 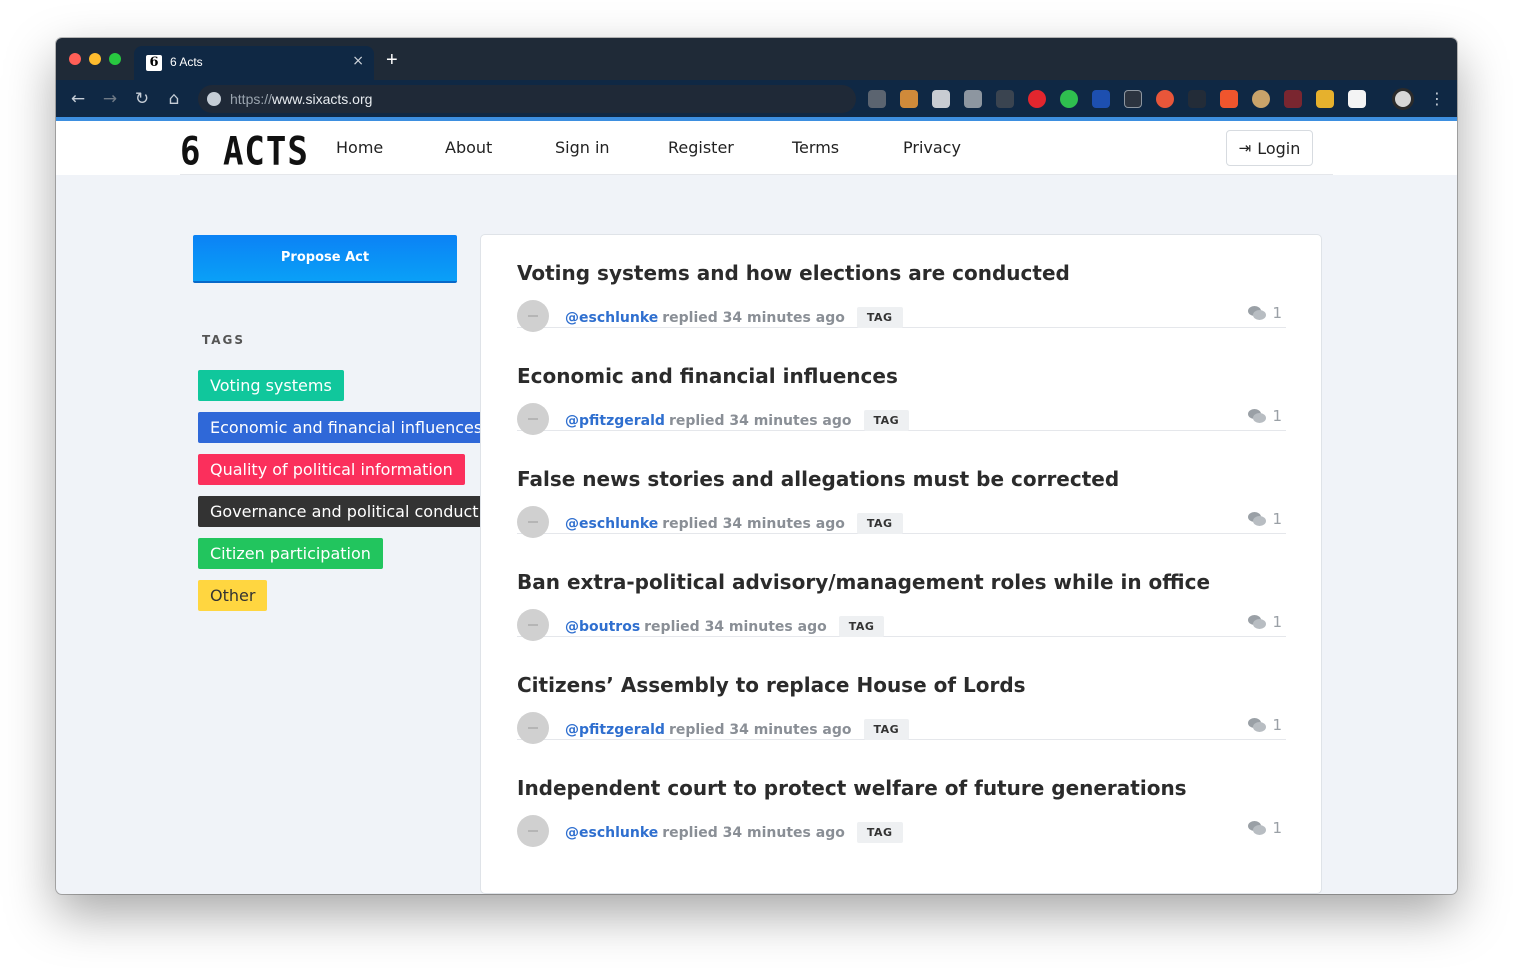 What do you see at coordinates (1325, 99) in the screenshot?
I see `extension-broom-icon` at bounding box center [1325, 99].